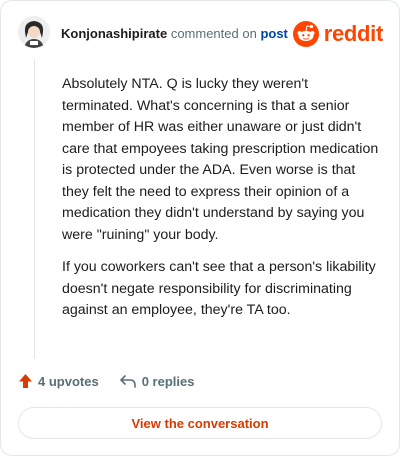 This screenshot has height=456, width=400. I want to click on upvote-button: 4 upvotes, so click(58, 381).